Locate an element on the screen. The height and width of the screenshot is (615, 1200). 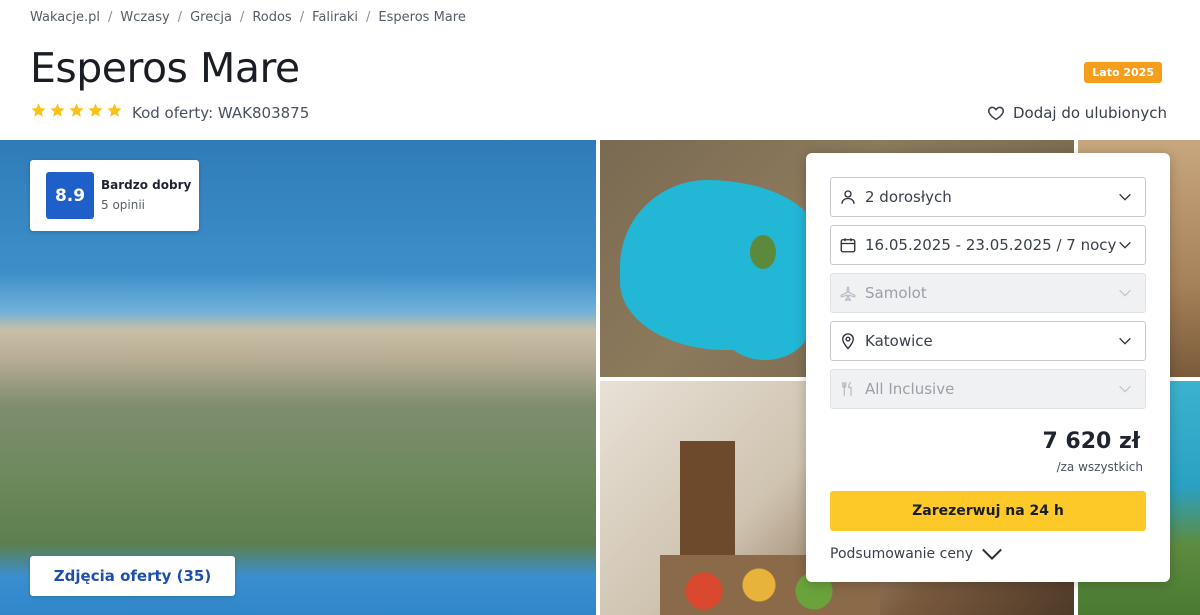
person-icon is located at coordinates (848, 197).